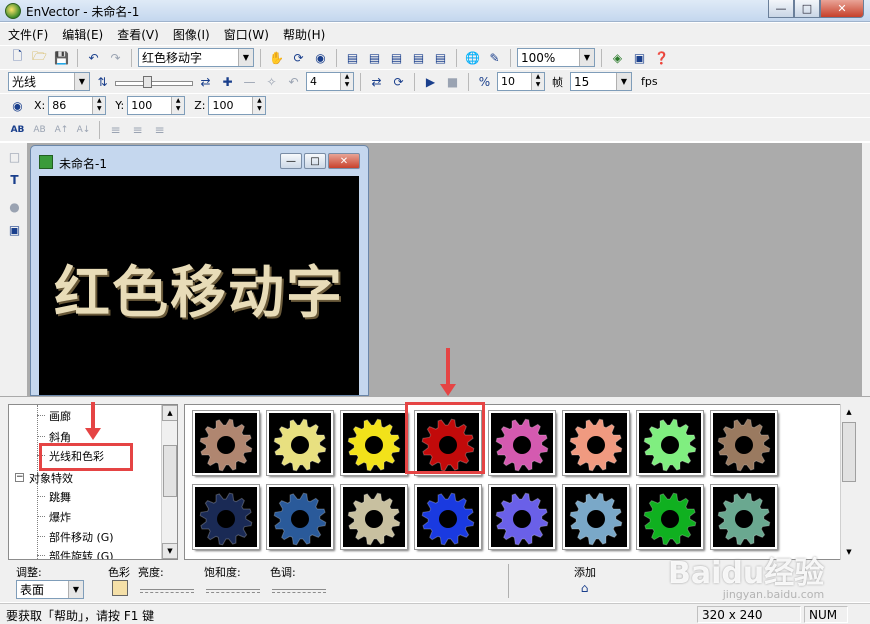 The width and height of the screenshot is (870, 624). I want to click on save-icon: 💾, so click(61, 57).